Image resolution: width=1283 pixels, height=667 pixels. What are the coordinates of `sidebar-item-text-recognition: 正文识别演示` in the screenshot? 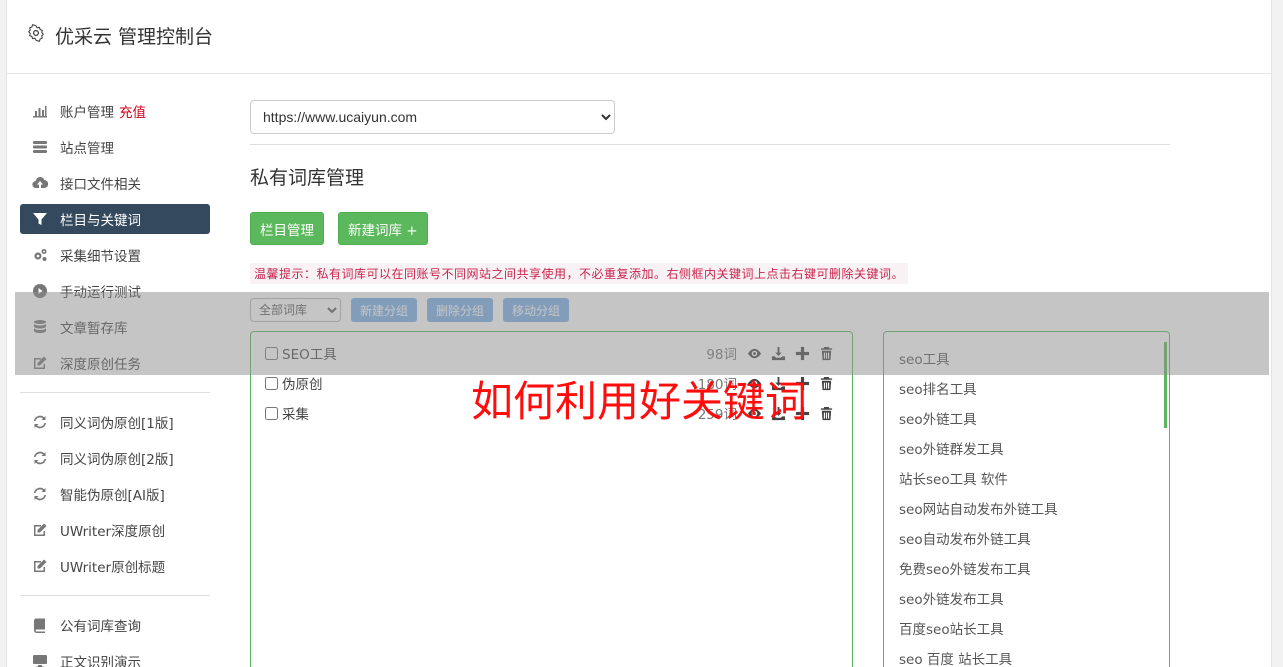 It's located at (115, 656).